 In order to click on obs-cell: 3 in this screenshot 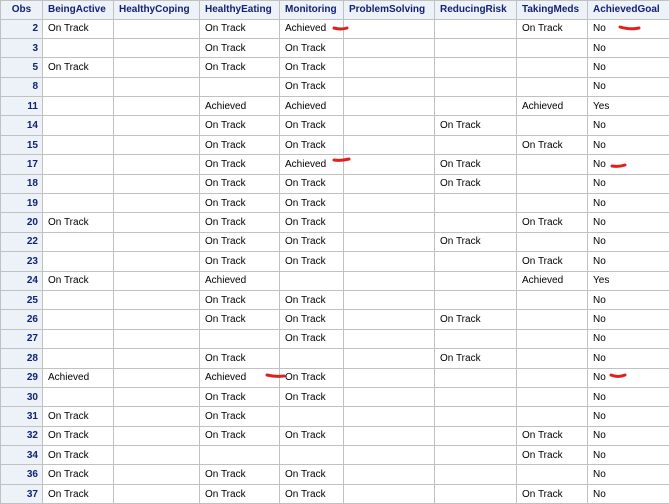, I will do `click(22, 47)`.